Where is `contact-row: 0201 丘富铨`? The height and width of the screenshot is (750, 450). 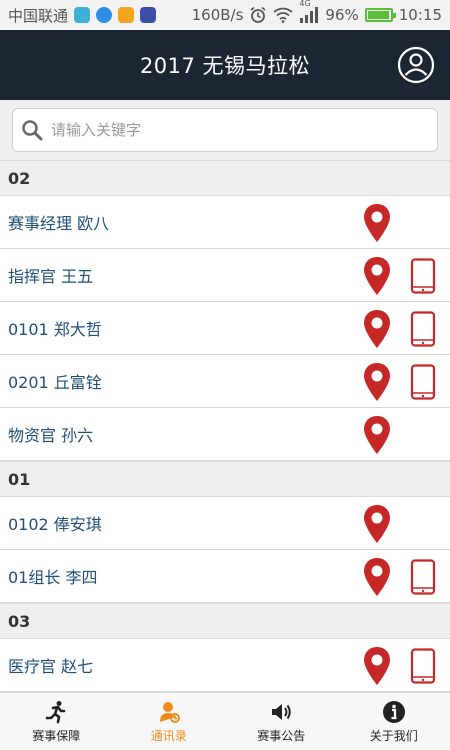
contact-row: 0201 丘富铨 is located at coordinates (225, 381).